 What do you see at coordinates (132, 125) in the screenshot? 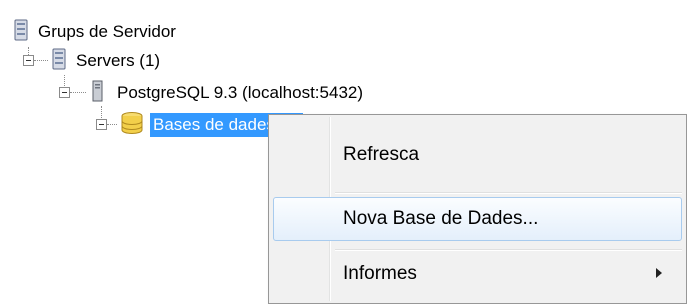
I see `database-icon` at bounding box center [132, 125].